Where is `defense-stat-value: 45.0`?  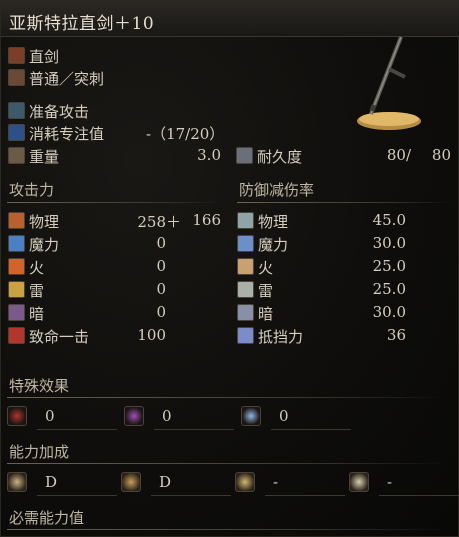 defense-stat-value: 45.0 is located at coordinates (389, 220).